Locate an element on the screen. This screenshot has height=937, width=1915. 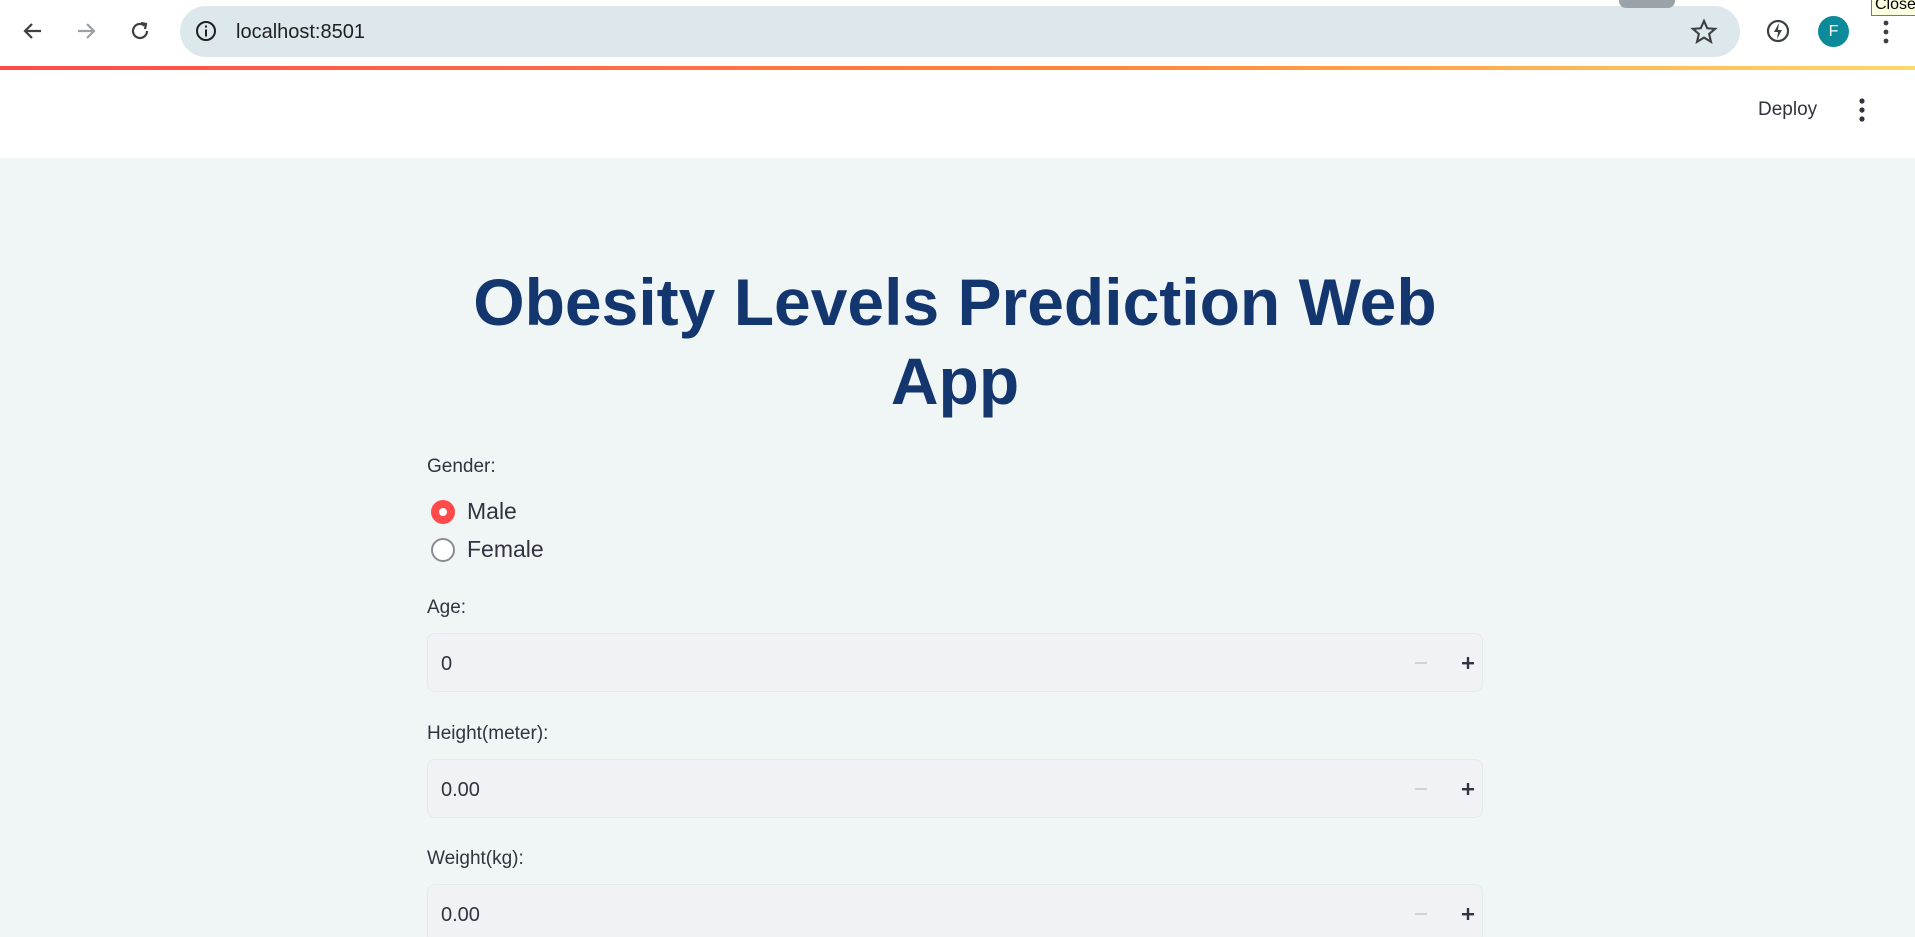
browser-toolbar: localhost:8501 F Close is located at coordinates (957, 33).